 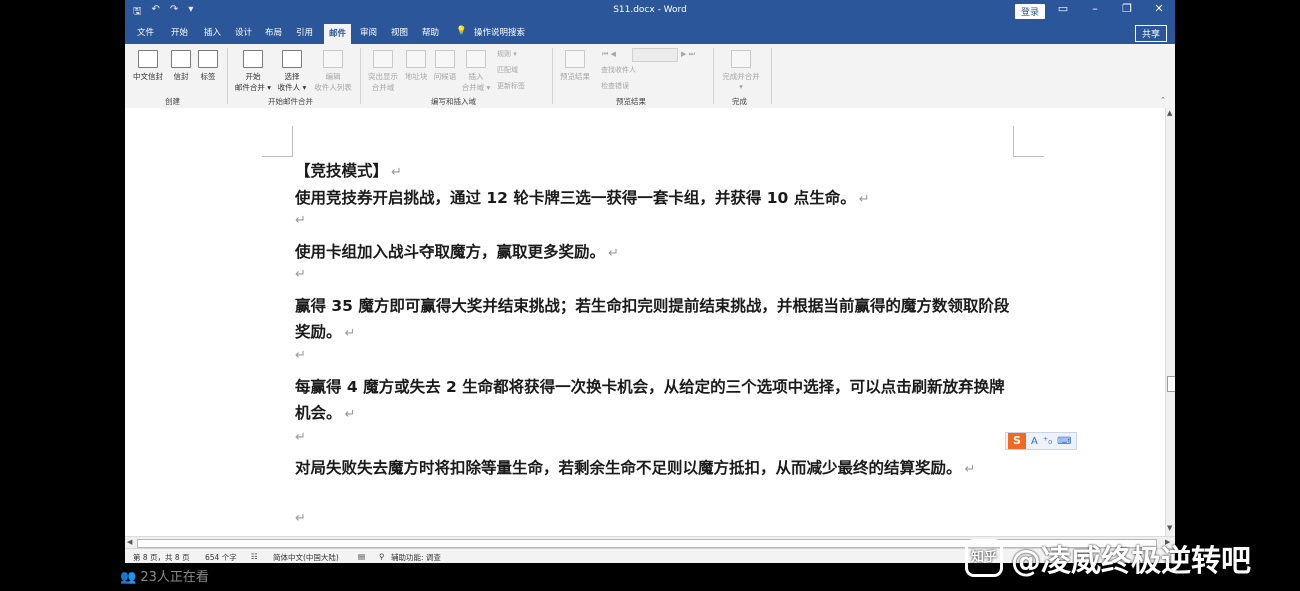 I want to click on ime-toolbar: S A ⁺₀ ⌨, so click(x=1041, y=441).